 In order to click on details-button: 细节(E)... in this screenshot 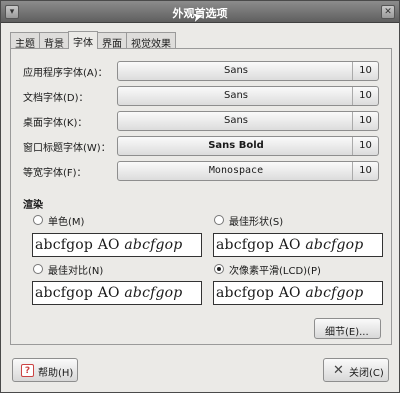, I will do `click(347, 328)`.